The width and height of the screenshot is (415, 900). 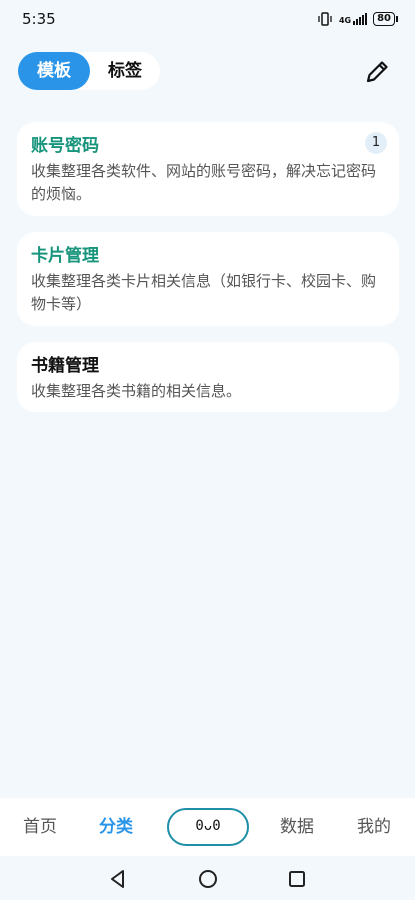 What do you see at coordinates (204, 292) in the screenshot?
I see `card-description: 收集整理各类卡片相关信息（如银行卡、校园卡、购物卡等）` at bounding box center [204, 292].